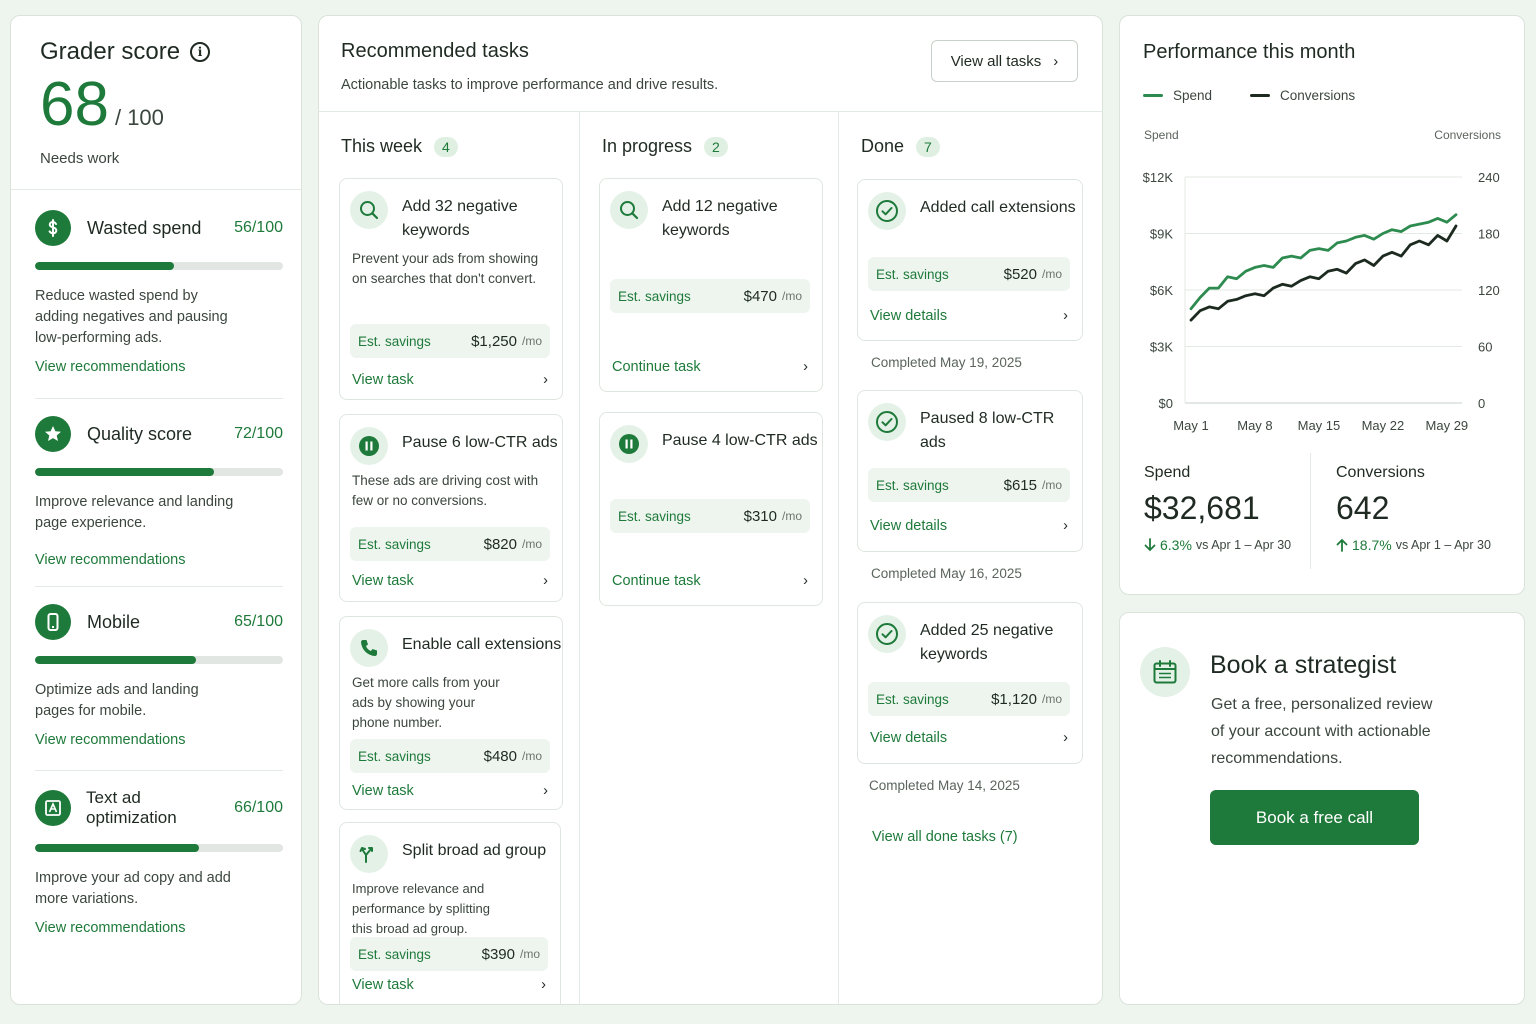 This screenshot has height=1024, width=1536. I want to click on y-right-tick-label: 0, so click(1481, 403).